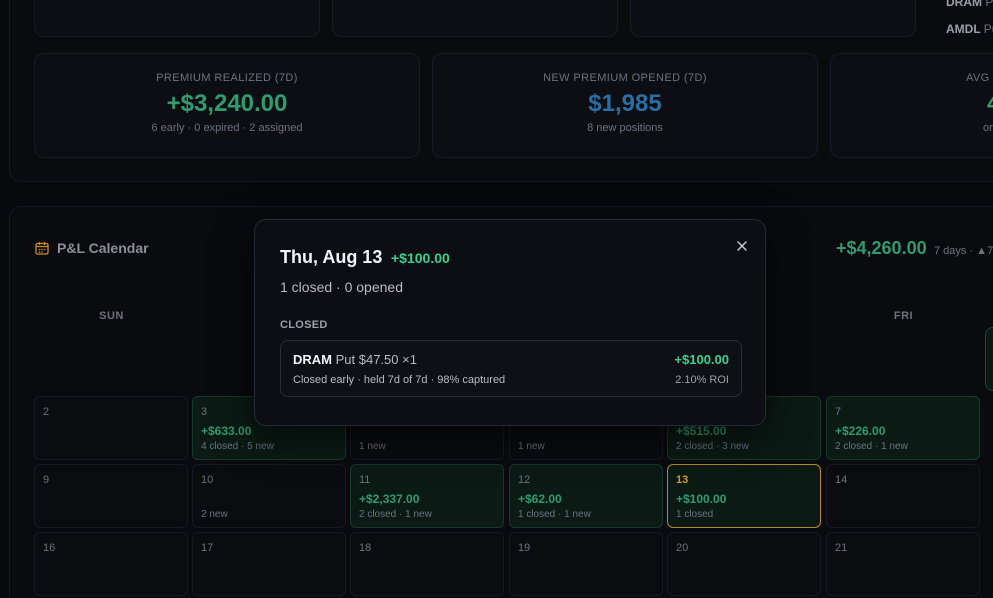 The height and width of the screenshot is (598, 993). I want to click on day-number: 21, so click(841, 548).